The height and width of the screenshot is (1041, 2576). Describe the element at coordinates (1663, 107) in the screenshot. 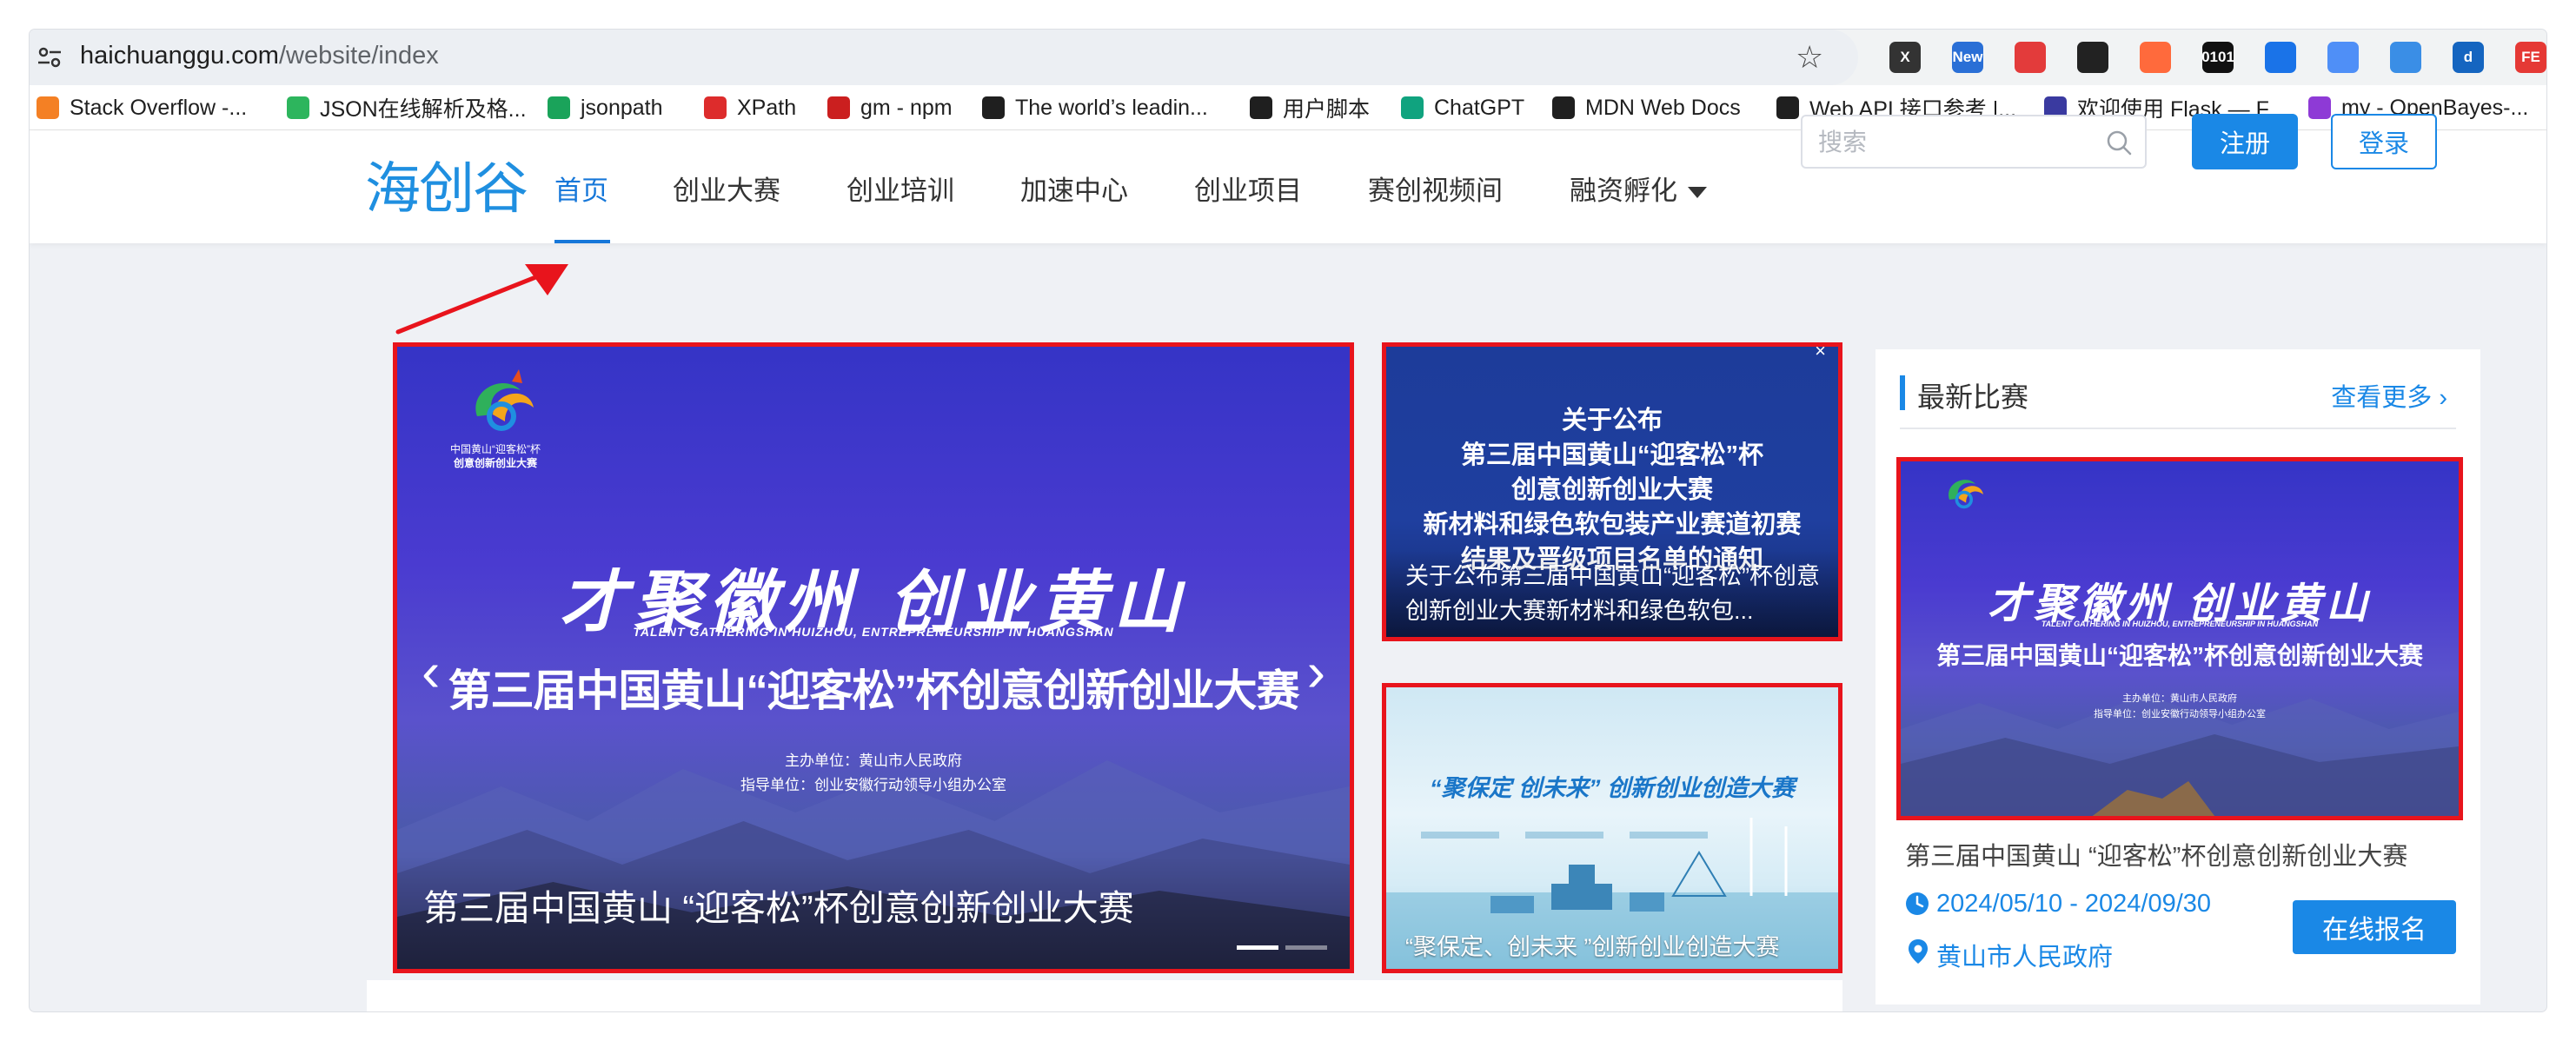

I see `bookmark-label: MDN Web Docs` at that location.